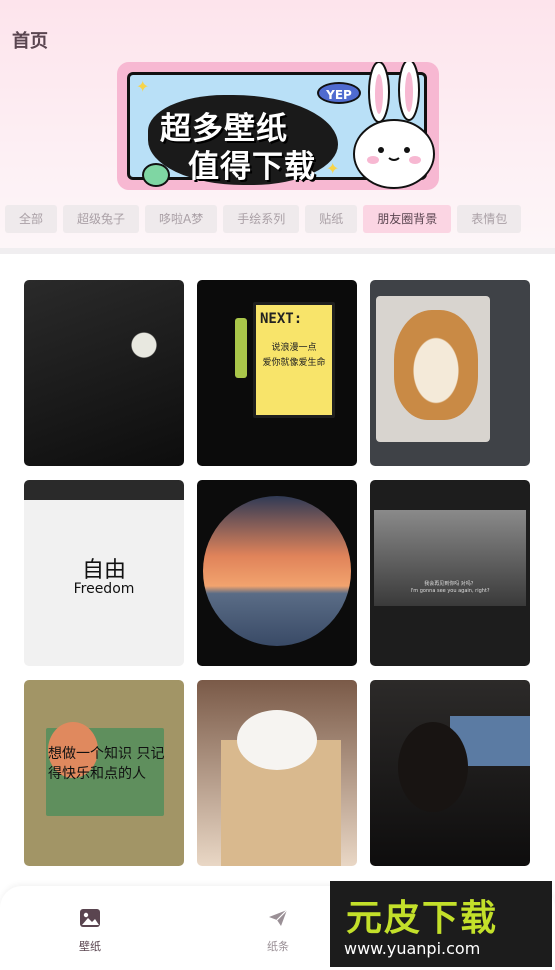  Describe the element at coordinates (103, 570) in the screenshot. I see `card-title: 自由` at that location.